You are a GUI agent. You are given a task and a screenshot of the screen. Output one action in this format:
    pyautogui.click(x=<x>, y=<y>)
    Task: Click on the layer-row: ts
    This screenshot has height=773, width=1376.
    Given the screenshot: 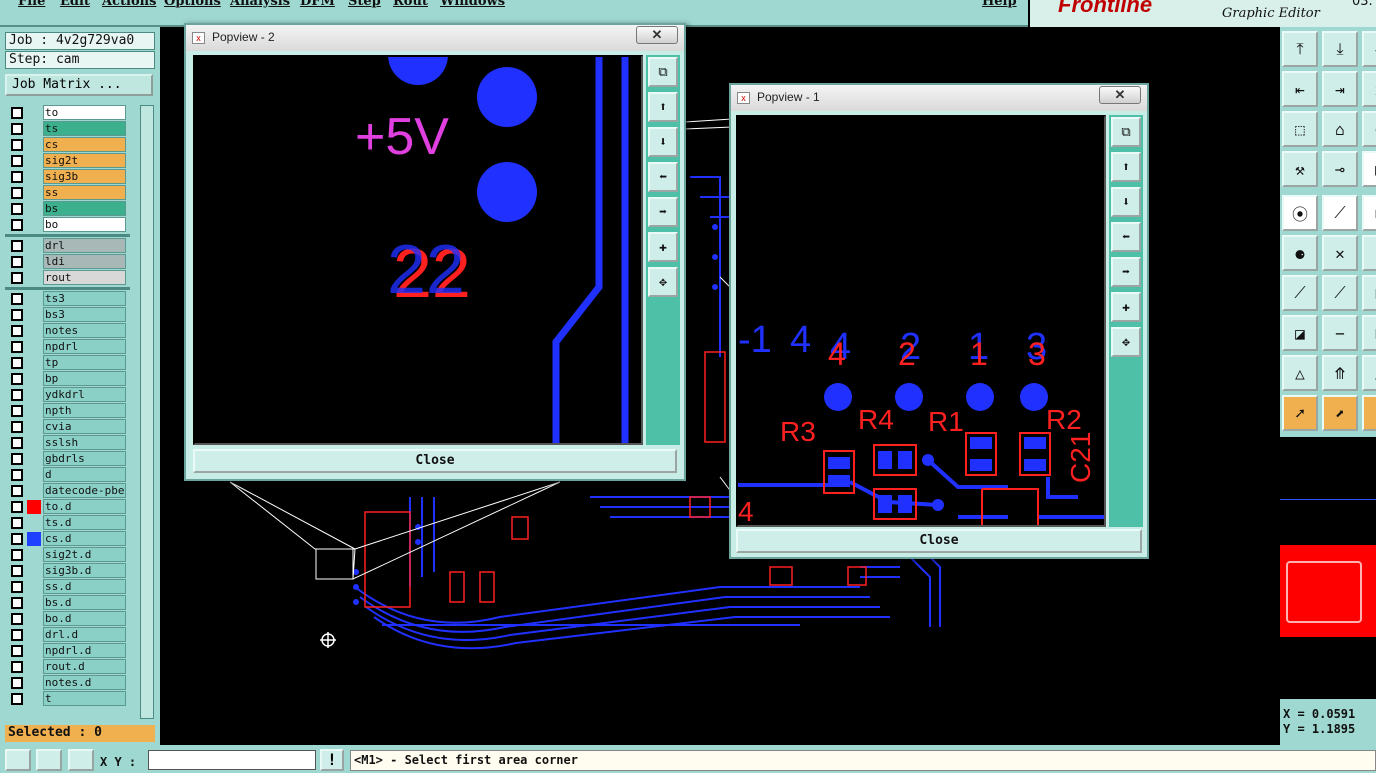 What is the action you would take?
    pyautogui.click(x=67, y=129)
    